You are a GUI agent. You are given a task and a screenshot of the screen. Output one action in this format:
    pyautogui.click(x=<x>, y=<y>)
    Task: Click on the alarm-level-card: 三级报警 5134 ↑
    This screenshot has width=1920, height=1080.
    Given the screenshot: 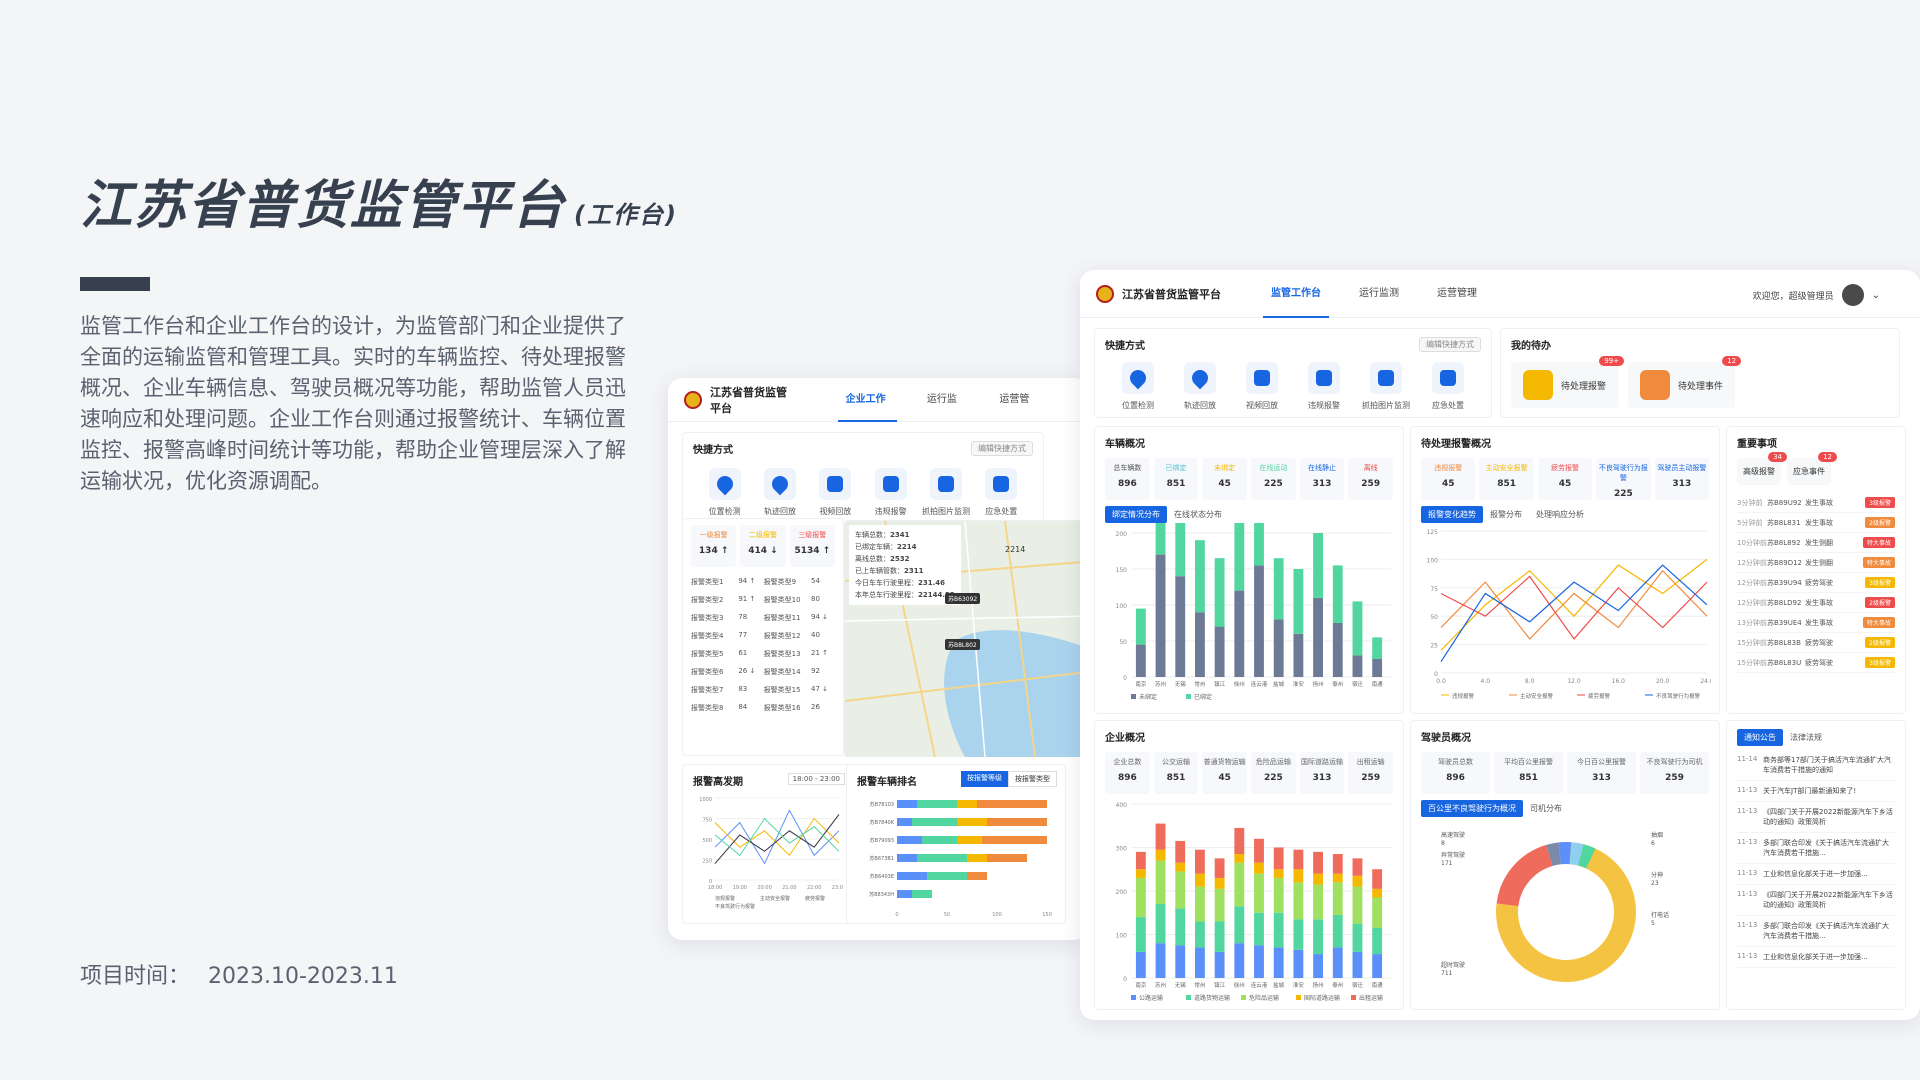 What is the action you would take?
    pyautogui.click(x=812, y=546)
    